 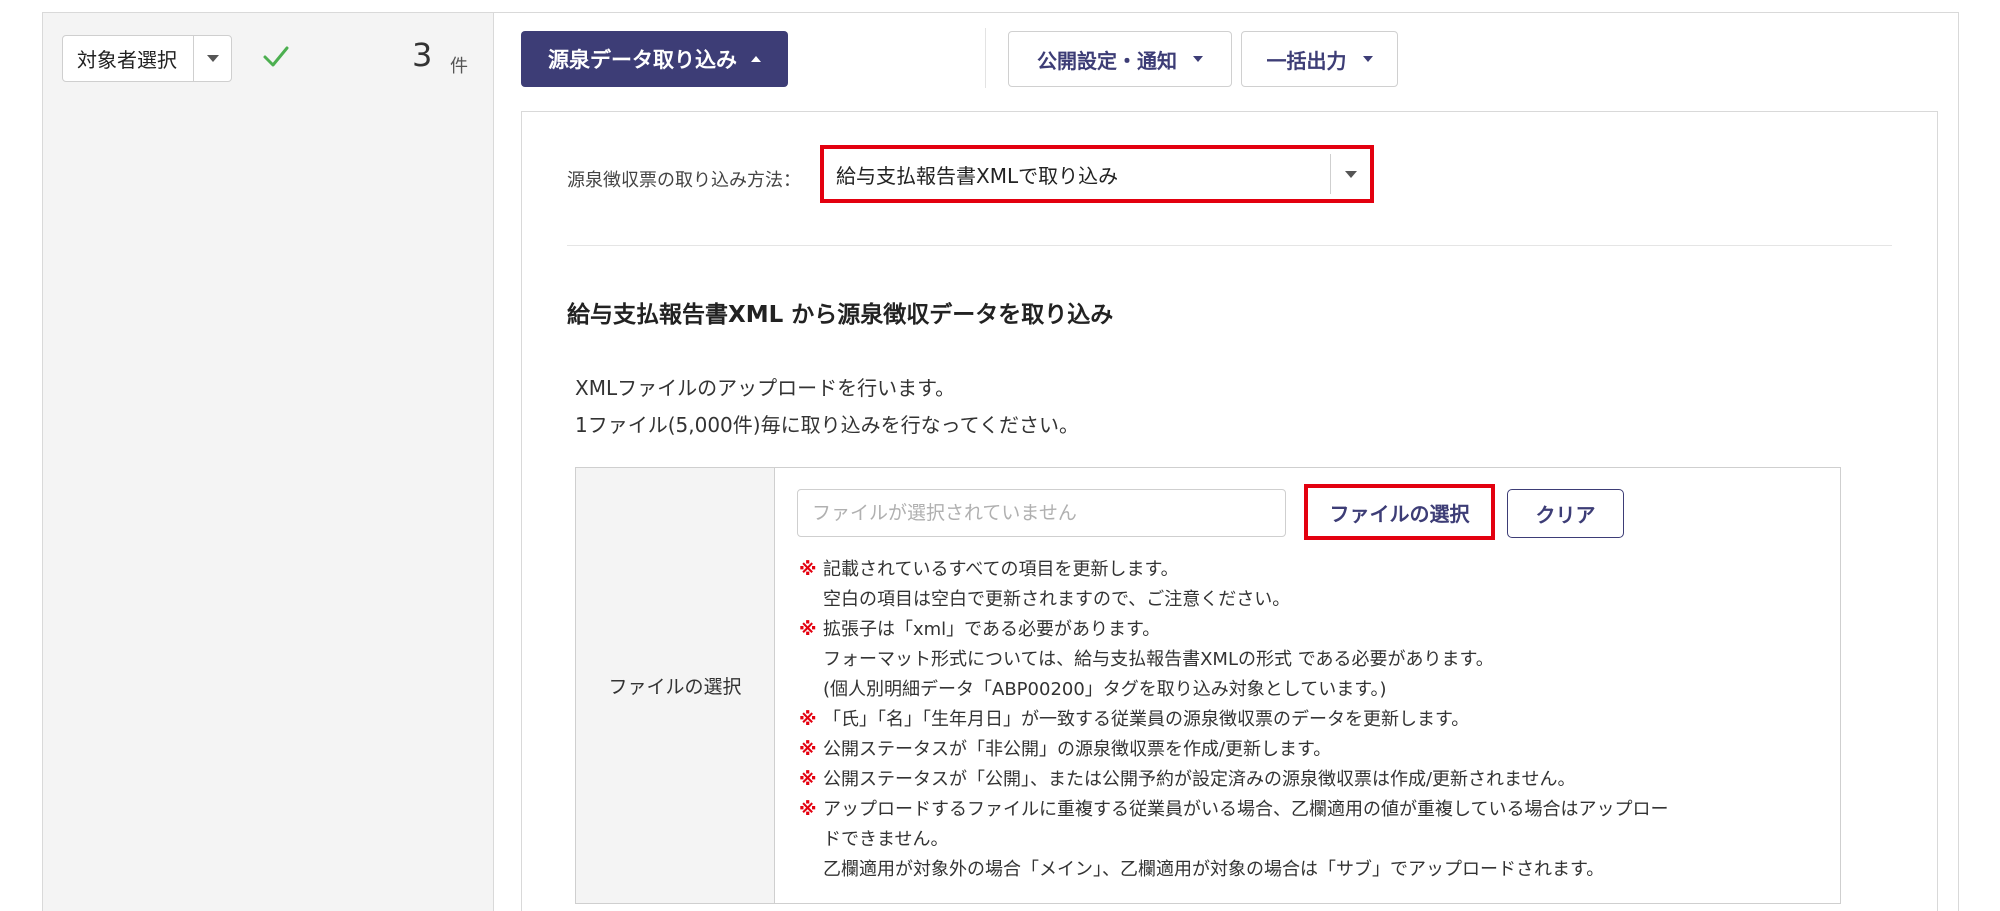 I want to click on publish-settings-button-label: 公開設定・通知, so click(x=1107, y=60).